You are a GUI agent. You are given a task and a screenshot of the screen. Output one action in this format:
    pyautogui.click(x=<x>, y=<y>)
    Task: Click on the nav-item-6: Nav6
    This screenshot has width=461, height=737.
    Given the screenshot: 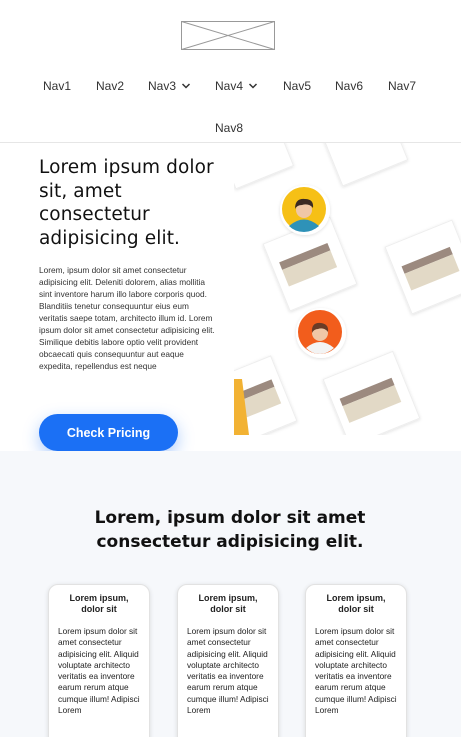 What is the action you would take?
    pyautogui.click(x=349, y=86)
    